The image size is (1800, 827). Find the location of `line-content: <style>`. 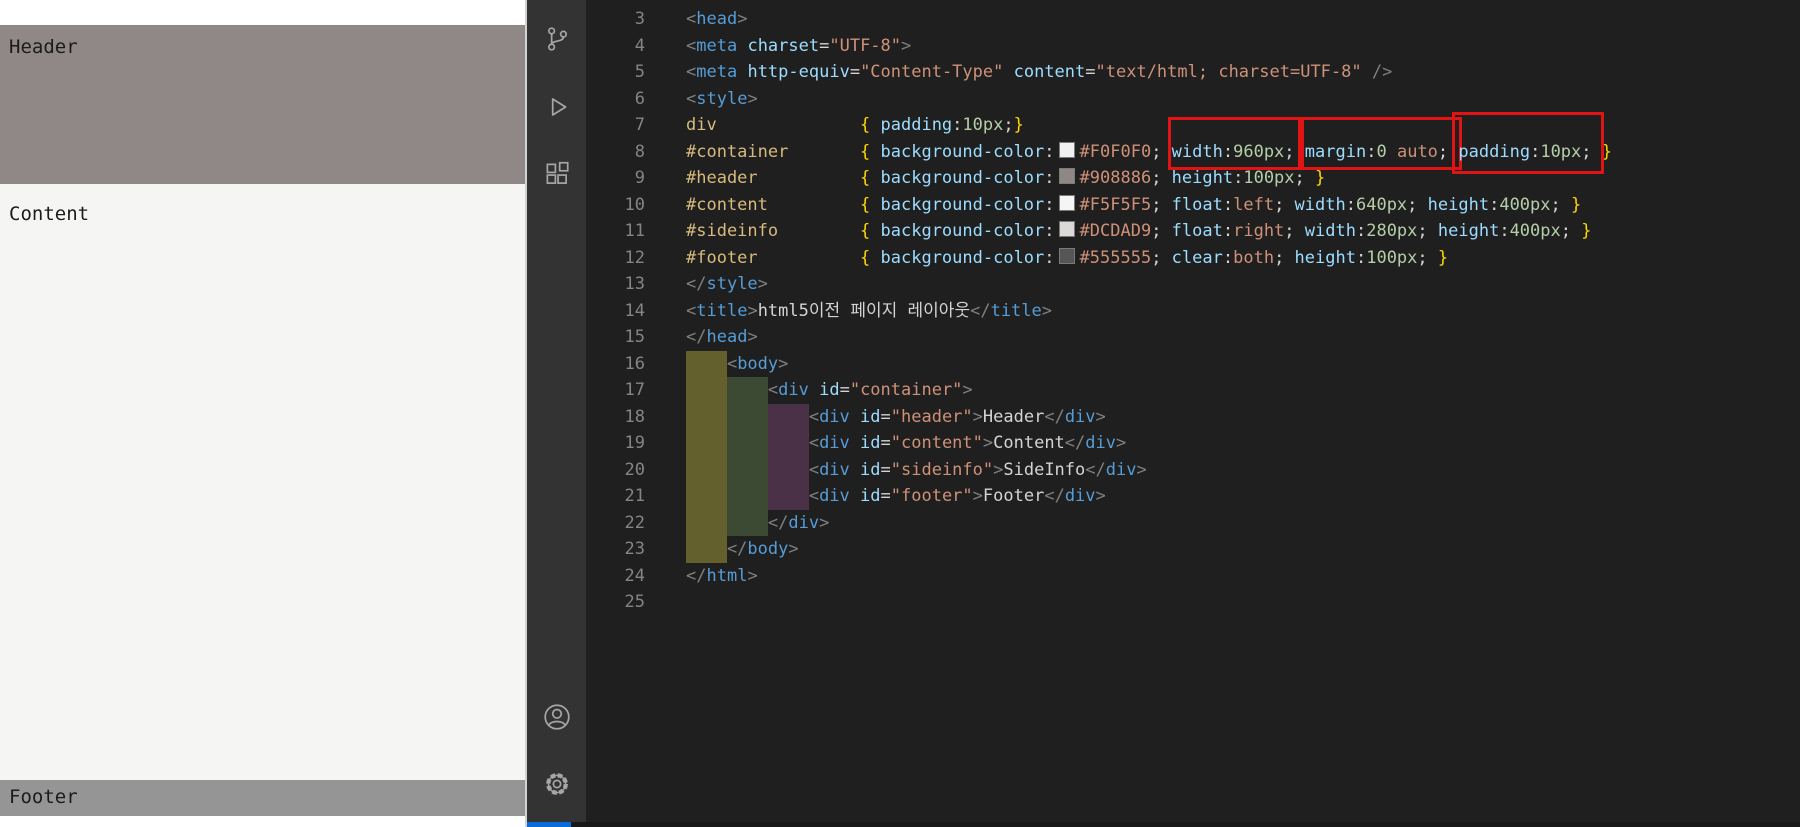

line-content: <style> is located at coordinates (722, 99).